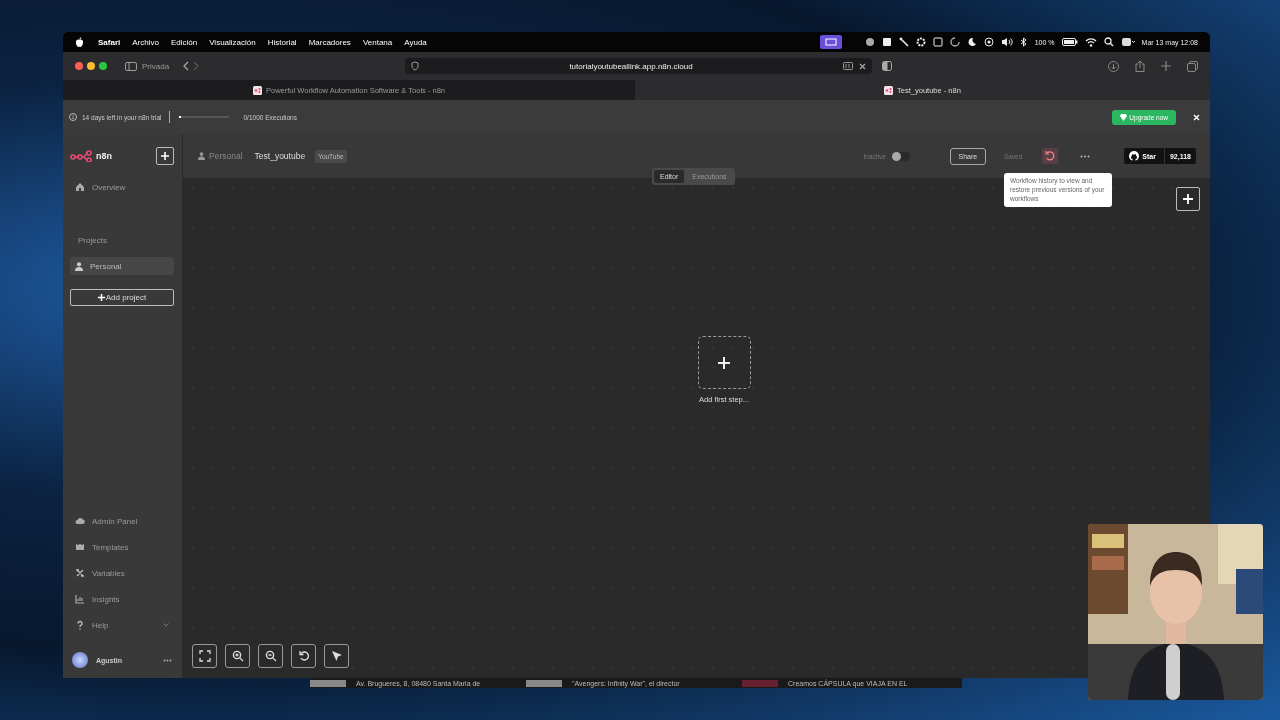  I want to click on moon-icon, so click(971, 42).